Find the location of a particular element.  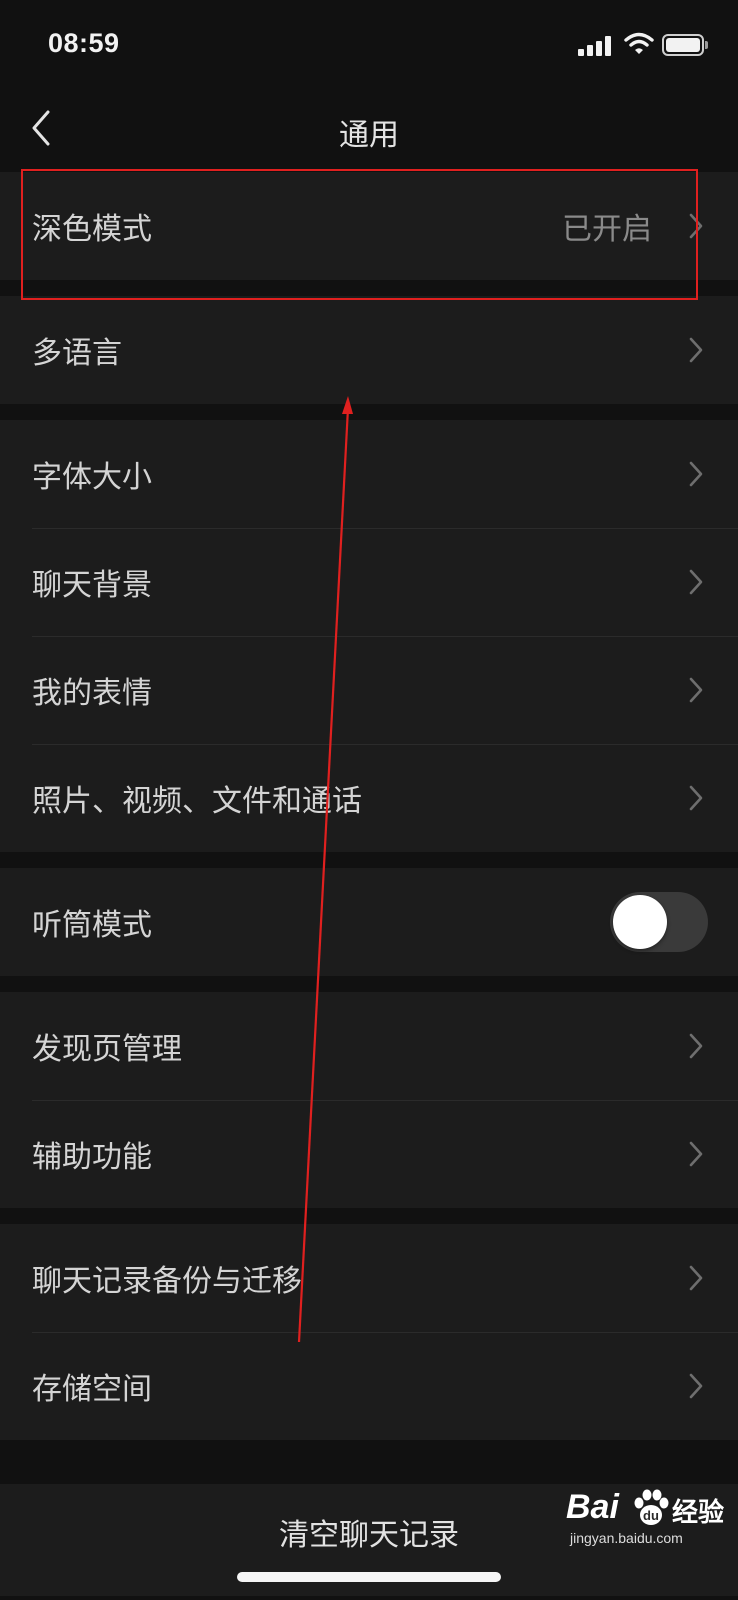

settings-row-discover-manage: 发现页管理 is located at coordinates (369, 1046).